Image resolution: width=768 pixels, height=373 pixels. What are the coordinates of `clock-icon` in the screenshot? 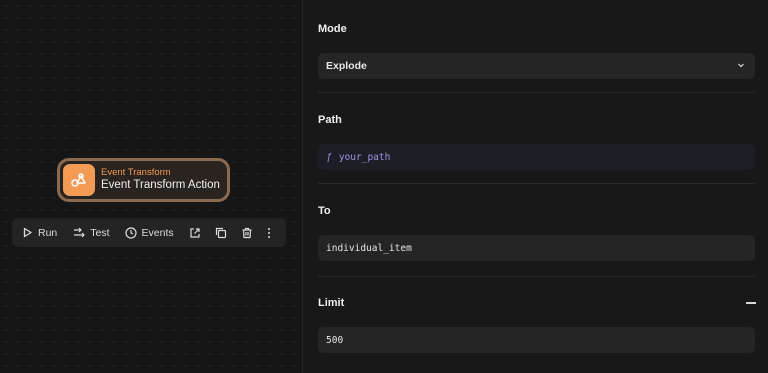 It's located at (130, 232).